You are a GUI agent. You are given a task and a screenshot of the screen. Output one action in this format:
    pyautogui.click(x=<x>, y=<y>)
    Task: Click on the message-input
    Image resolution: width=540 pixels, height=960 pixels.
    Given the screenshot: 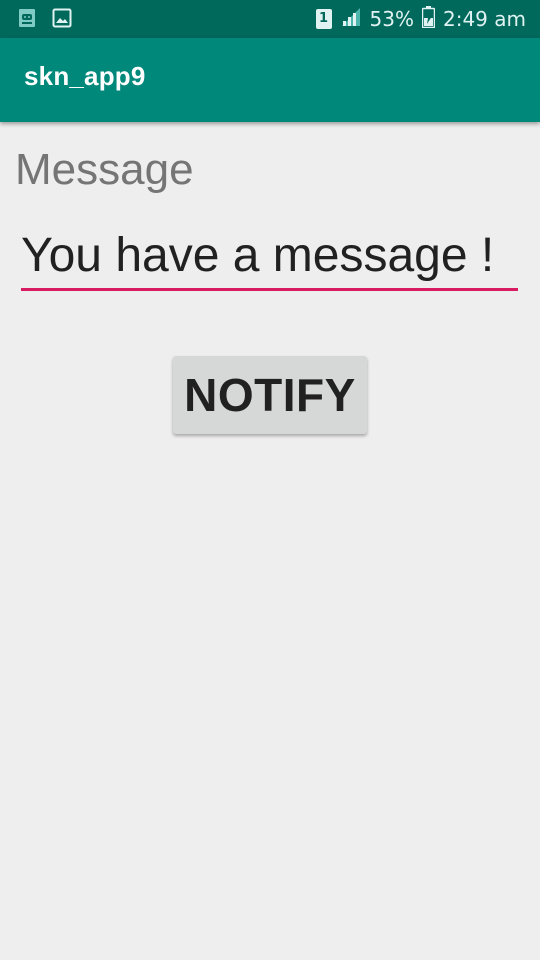 What is the action you would take?
    pyautogui.click(x=269, y=256)
    